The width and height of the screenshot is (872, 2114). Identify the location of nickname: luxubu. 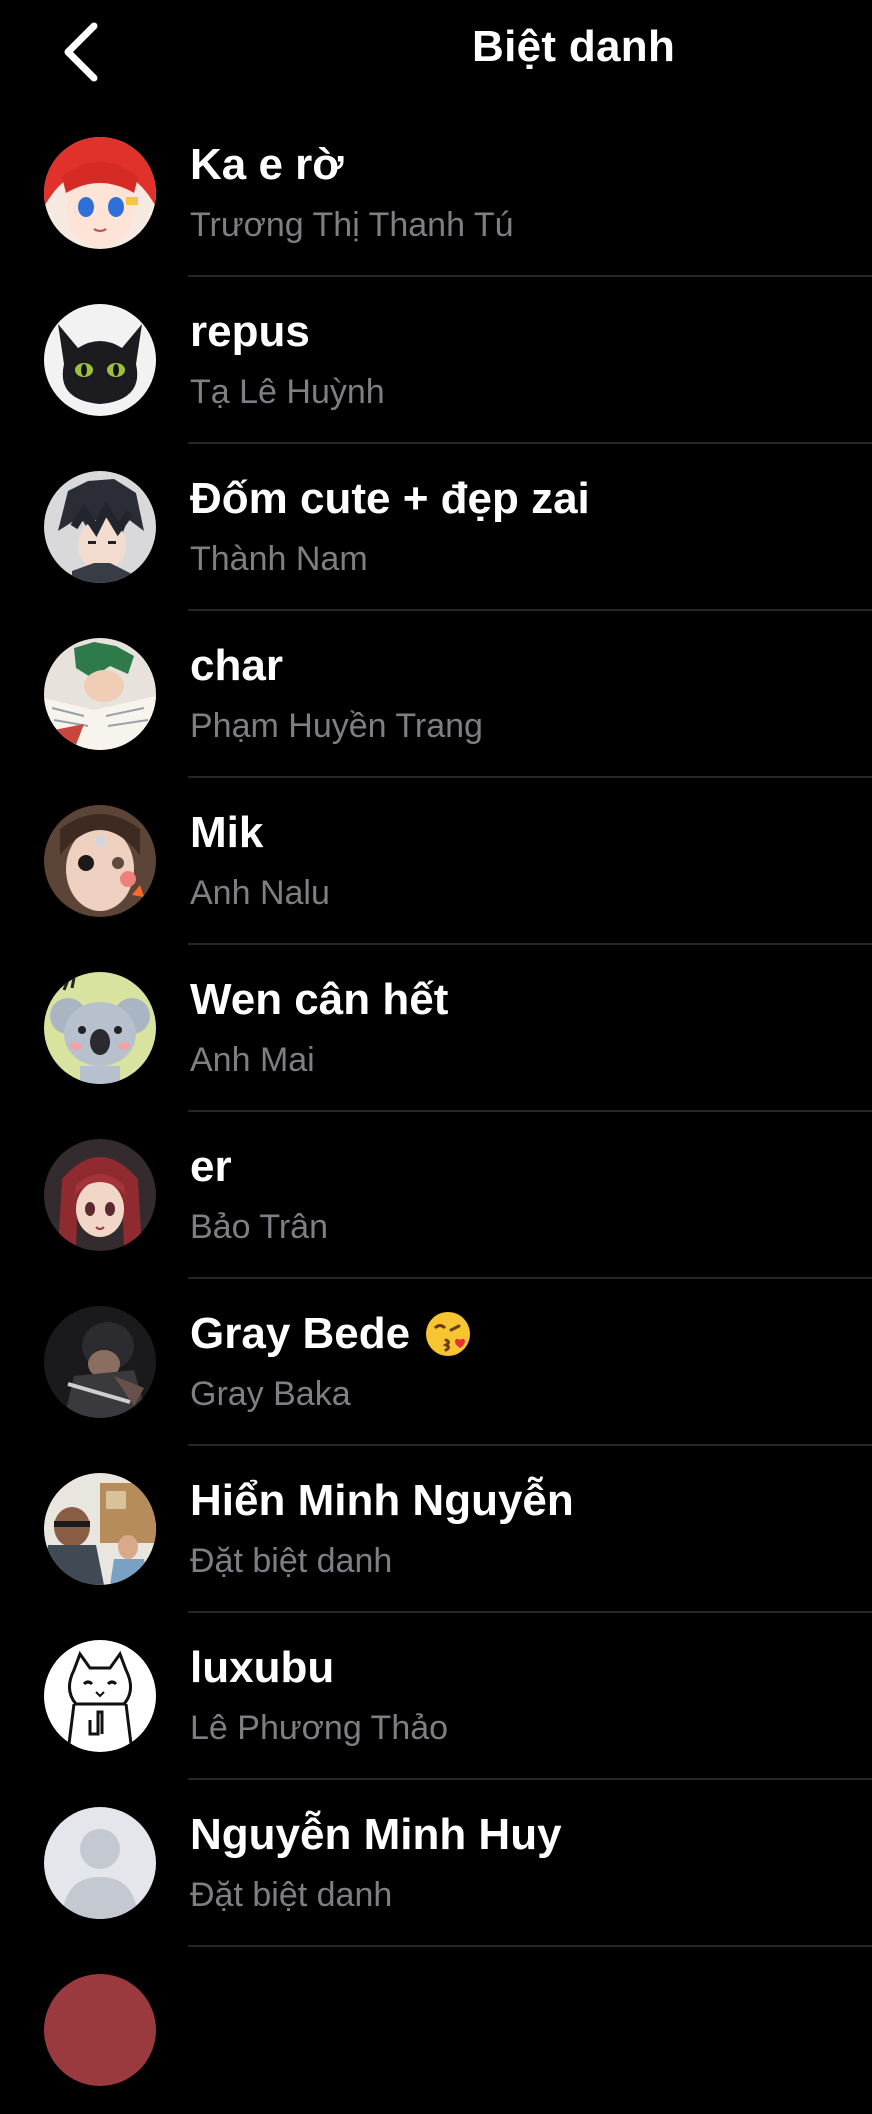
(262, 1667).